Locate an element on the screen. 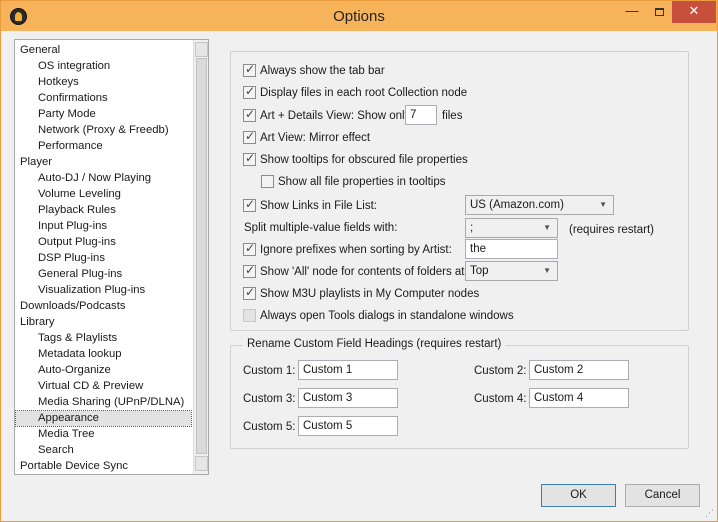 The image size is (718, 522). tree-item: Auto-Organize is located at coordinates (74, 370).